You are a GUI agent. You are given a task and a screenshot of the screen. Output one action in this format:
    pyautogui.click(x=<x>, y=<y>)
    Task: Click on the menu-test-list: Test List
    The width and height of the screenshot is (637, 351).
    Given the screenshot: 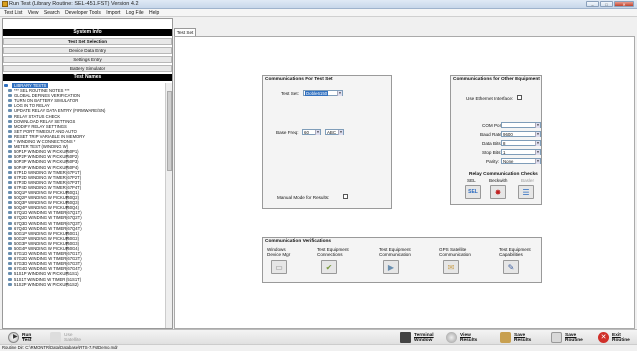 What is the action you would take?
    pyautogui.click(x=13, y=13)
    